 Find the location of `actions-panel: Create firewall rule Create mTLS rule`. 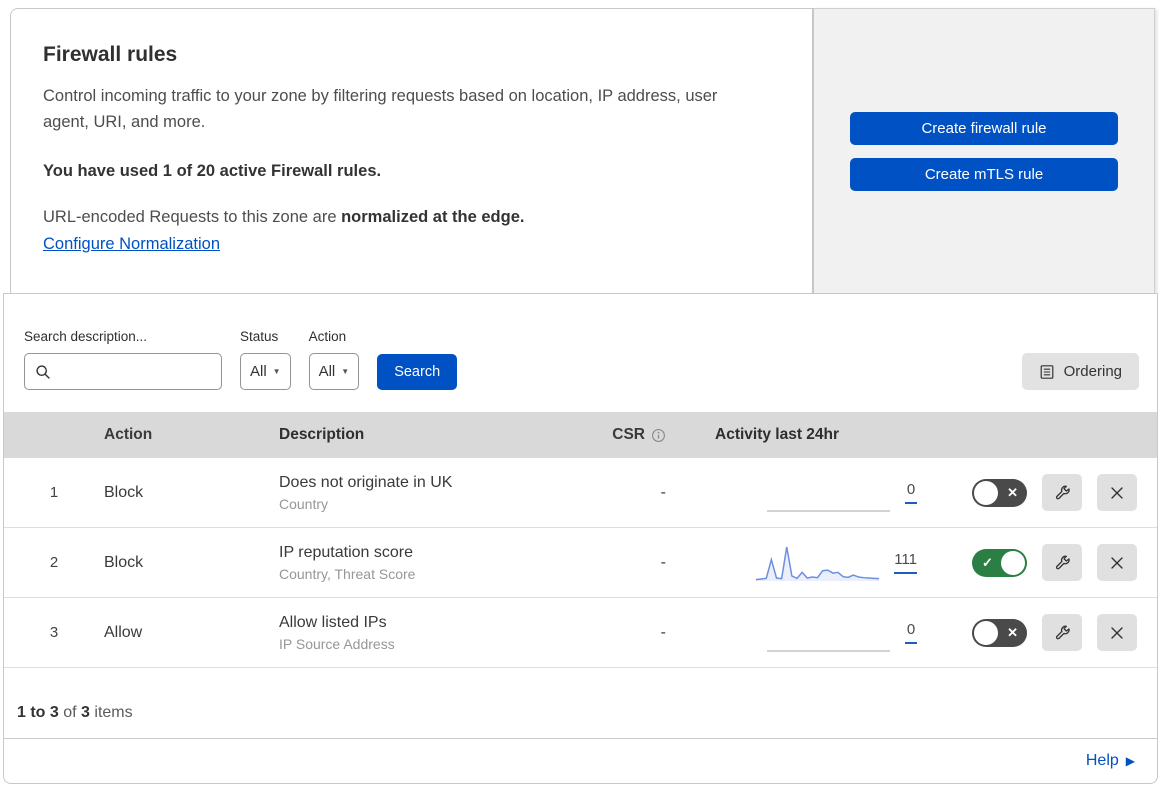

actions-panel: Create firewall rule Create mTLS rule is located at coordinates (984, 150).